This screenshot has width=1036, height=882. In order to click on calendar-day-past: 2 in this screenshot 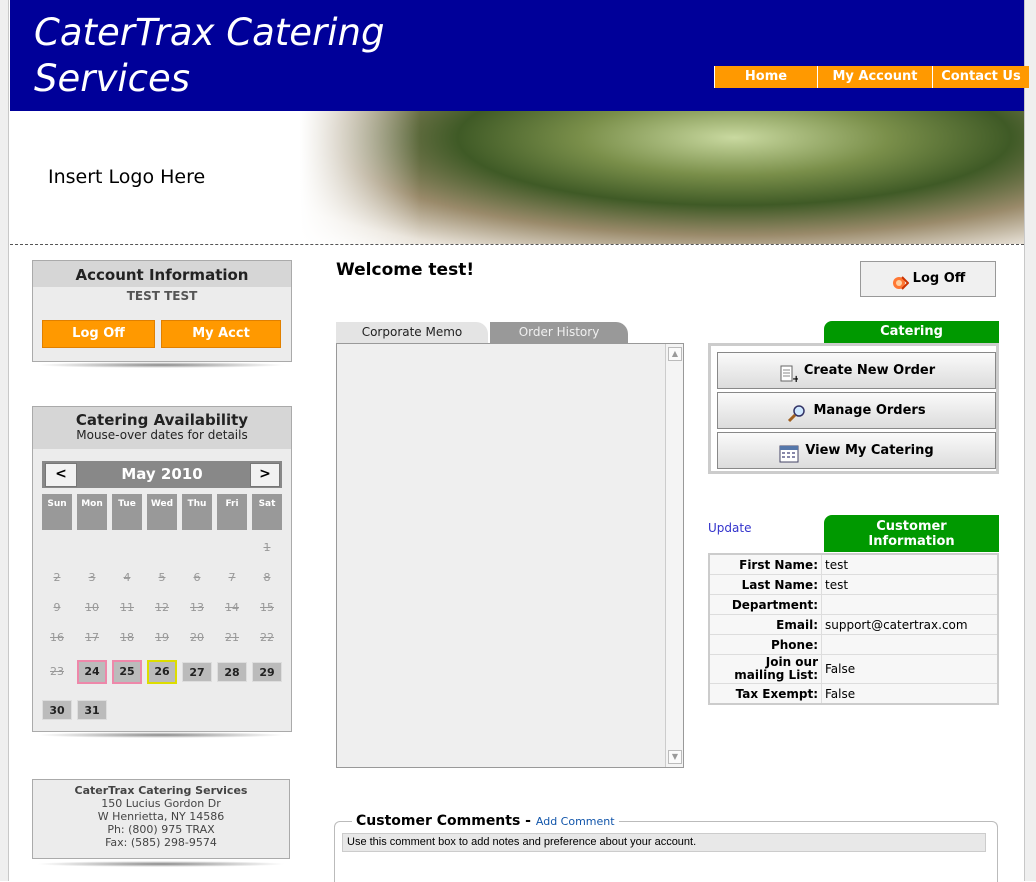, I will do `click(57, 577)`.